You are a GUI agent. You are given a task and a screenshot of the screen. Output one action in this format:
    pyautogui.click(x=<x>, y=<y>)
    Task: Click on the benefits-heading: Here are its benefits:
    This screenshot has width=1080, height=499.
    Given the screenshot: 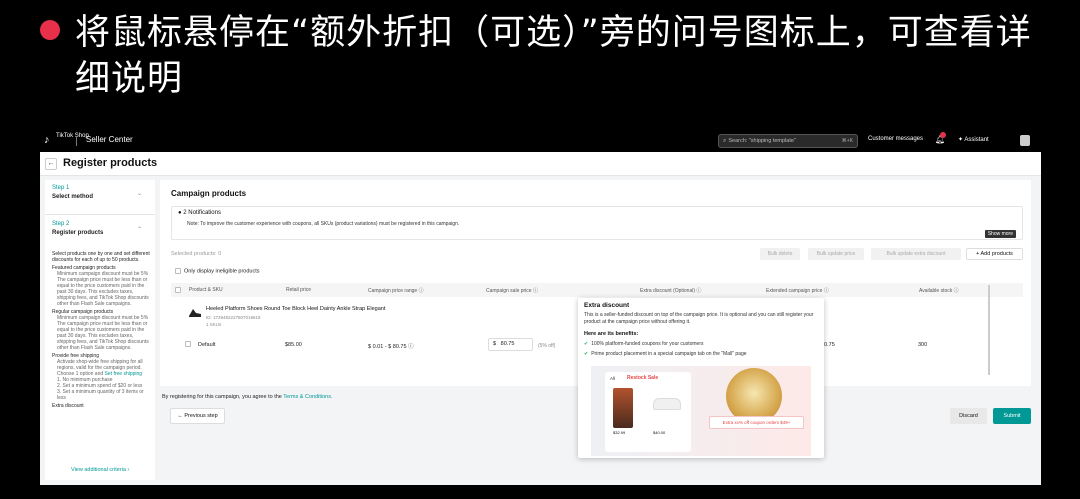 What is the action you would take?
    pyautogui.click(x=611, y=334)
    